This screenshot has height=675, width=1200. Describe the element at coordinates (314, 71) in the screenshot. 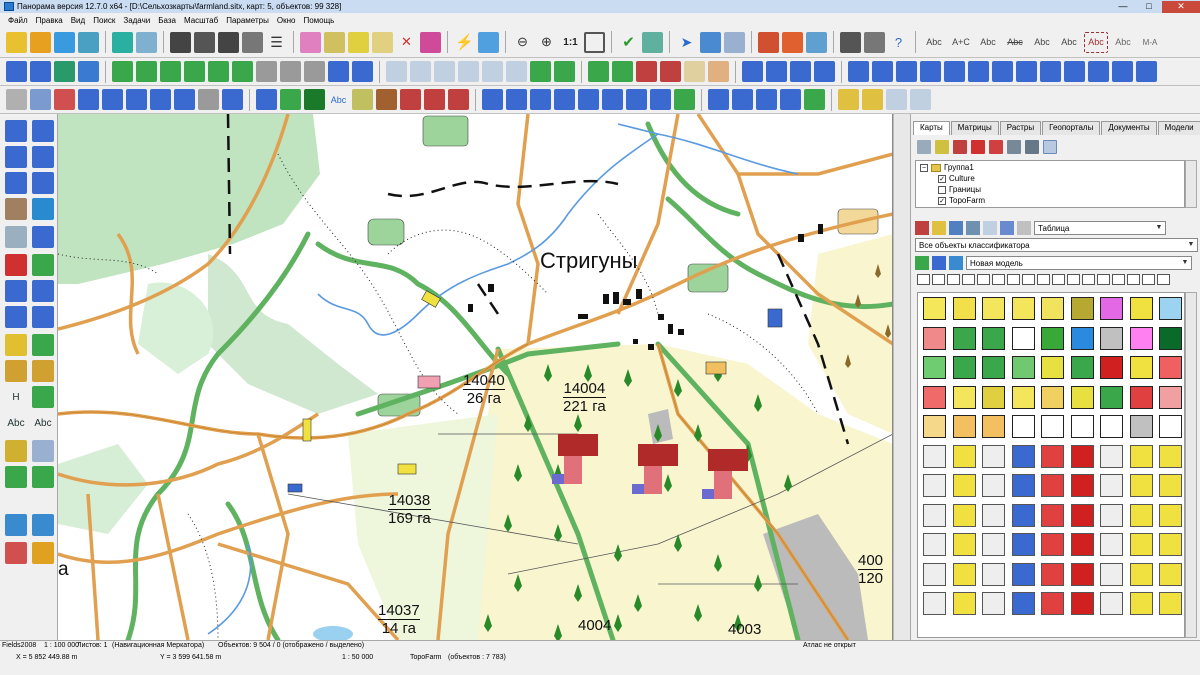

I see `edit-text-3-icon` at that location.